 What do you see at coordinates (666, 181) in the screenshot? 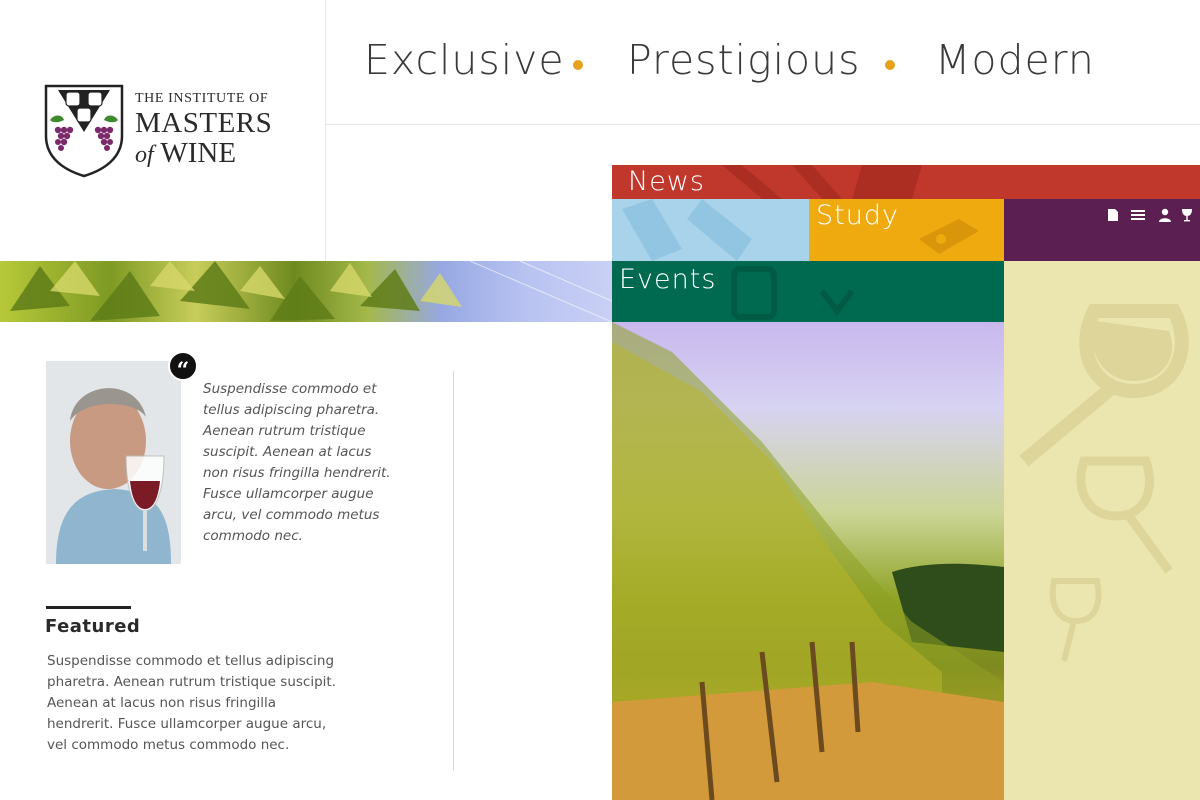
I see `nav-news-label: News` at bounding box center [666, 181].